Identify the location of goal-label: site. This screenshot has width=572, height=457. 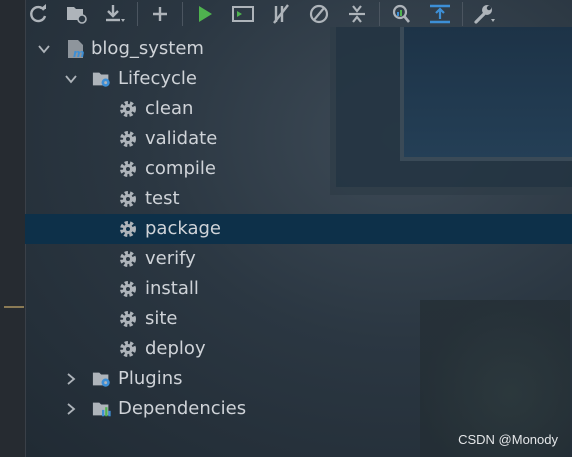
(161, 318).